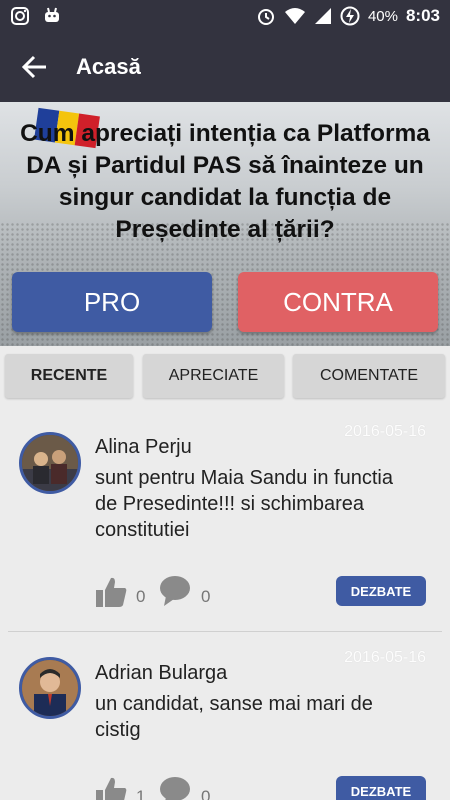 This screenshot has height=800, width=450. Describe the element at coordinates (143, 447) in the screenshot. I see `comment-author: Alina Perju` at that location.